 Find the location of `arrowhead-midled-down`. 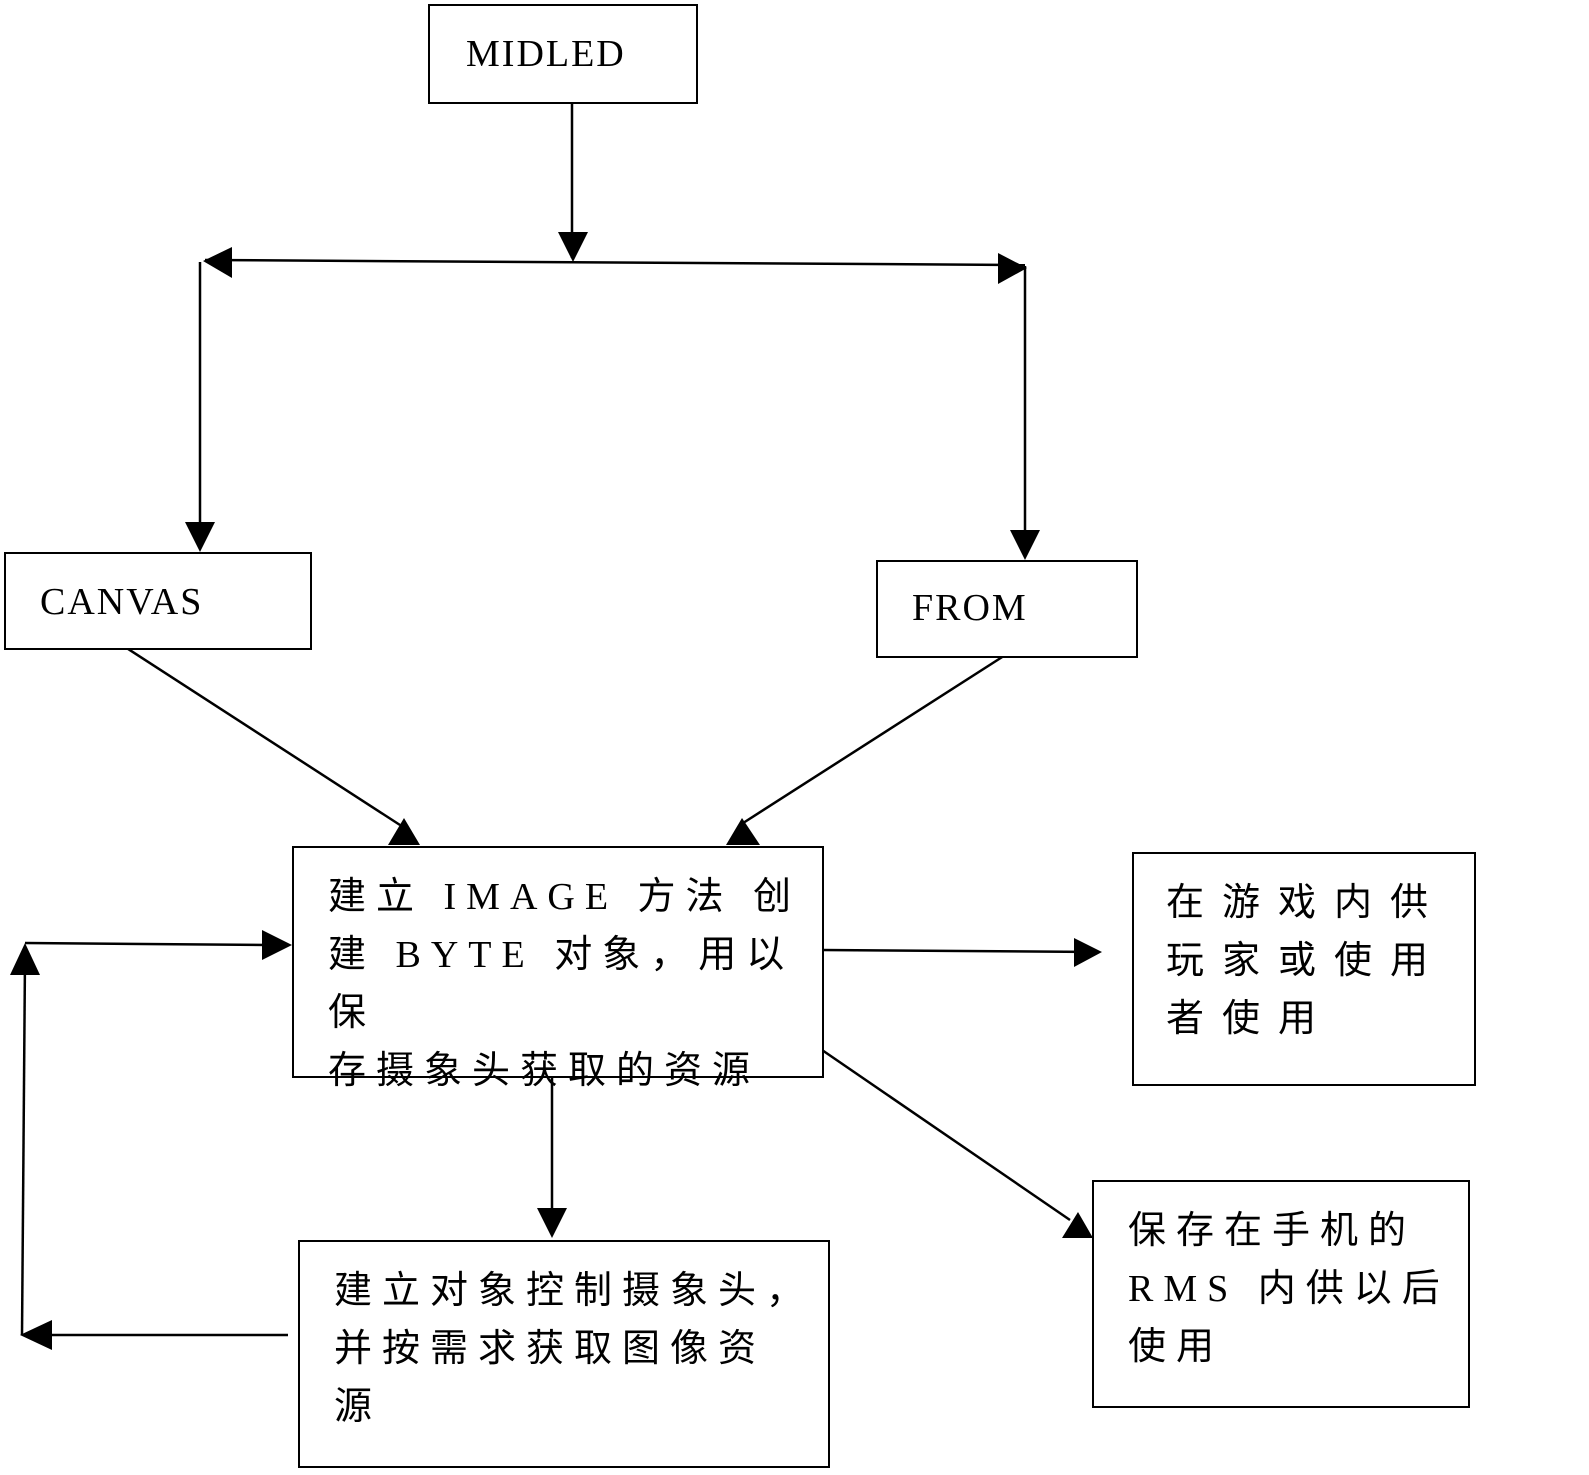

arrowhead-midled-down is located at coordinates (573, 247).